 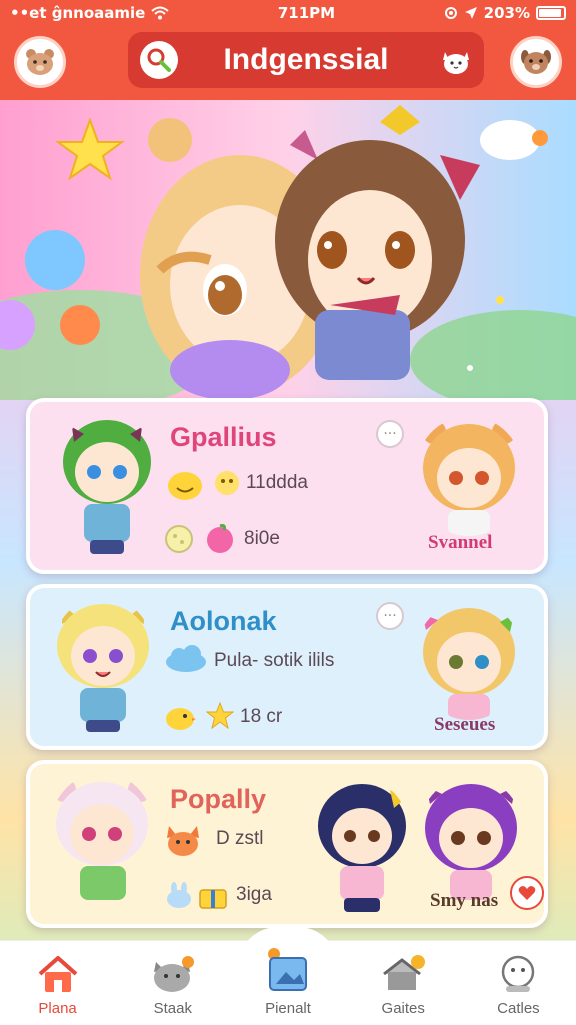 I want to click on photo-icon, so click(x=287, y=969).